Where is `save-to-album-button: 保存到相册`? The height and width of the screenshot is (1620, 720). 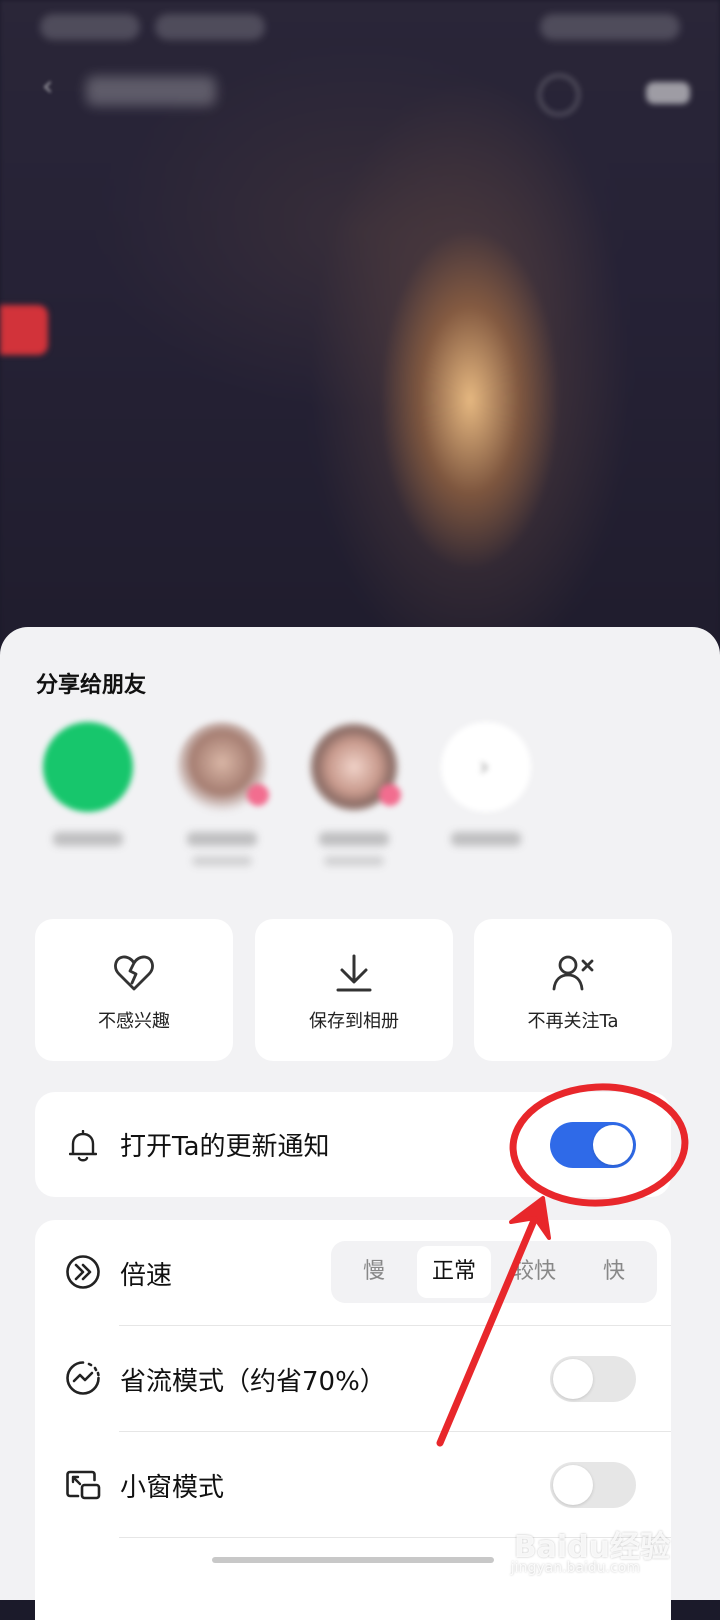
save-to-album-button: 保存到相册 is located at coordinates (354, 990).